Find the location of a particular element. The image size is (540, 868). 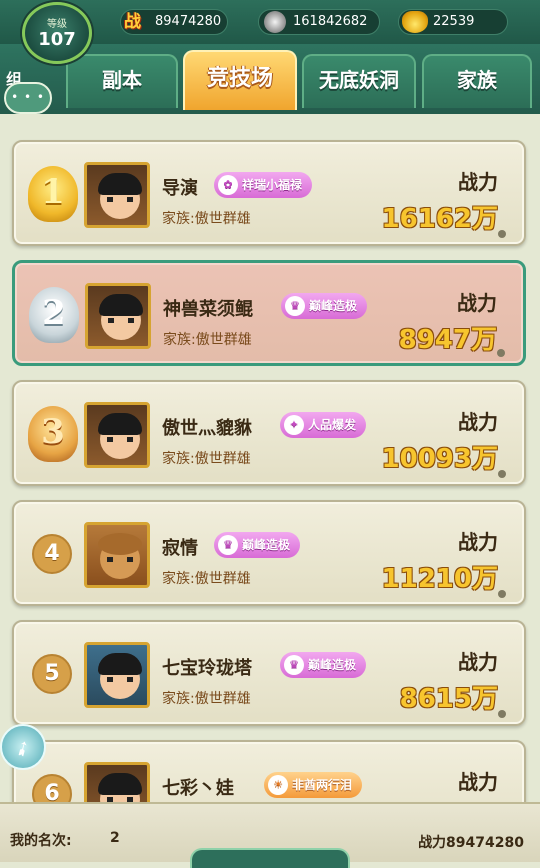

my-rank-label: 我的名次: is located at coordinates (41, 841).